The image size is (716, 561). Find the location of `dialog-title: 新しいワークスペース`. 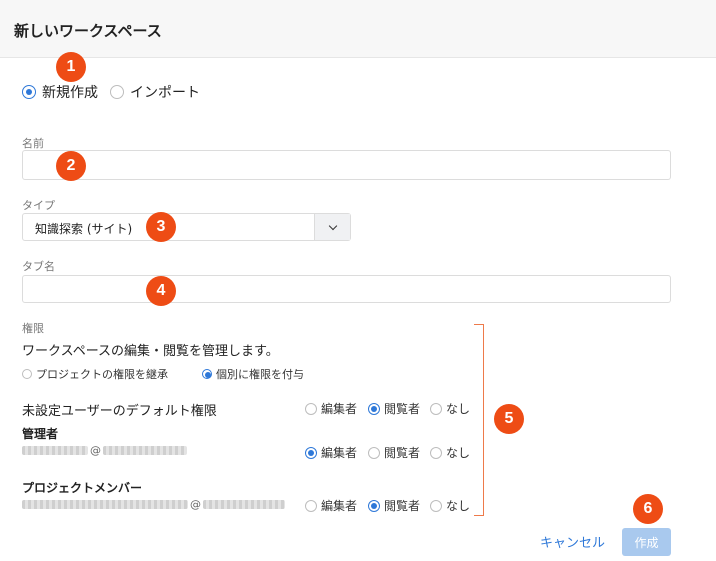

dialog-title: 新しいワークスペース is located at coordinates (88, 31).